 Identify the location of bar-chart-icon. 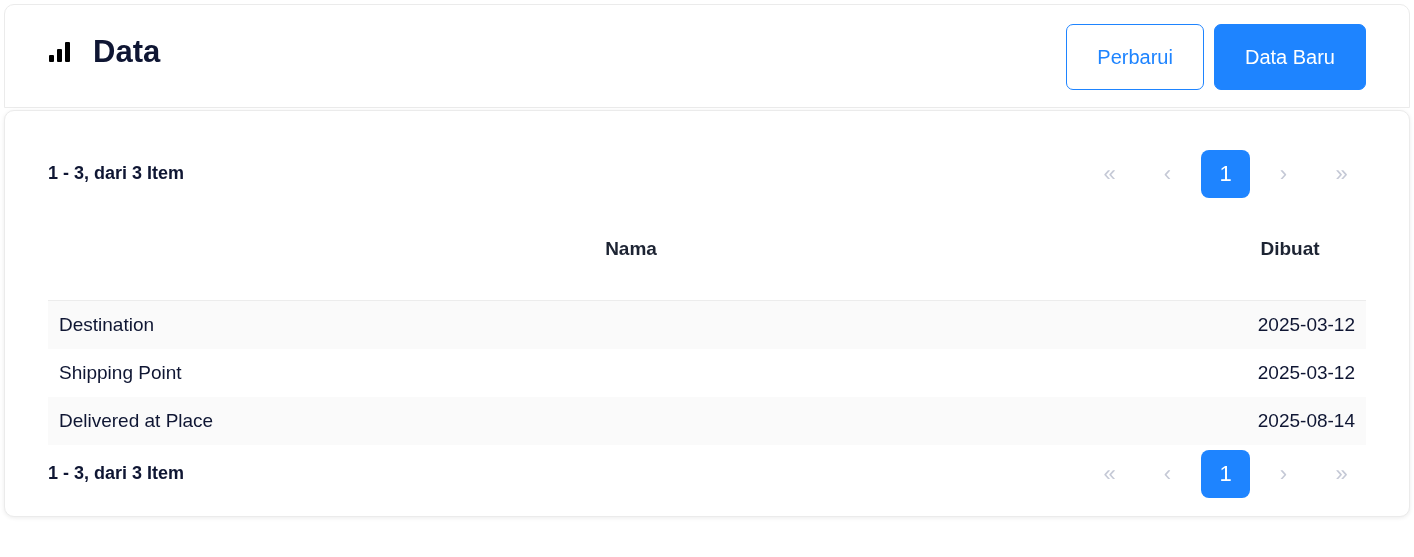
(60, 52).